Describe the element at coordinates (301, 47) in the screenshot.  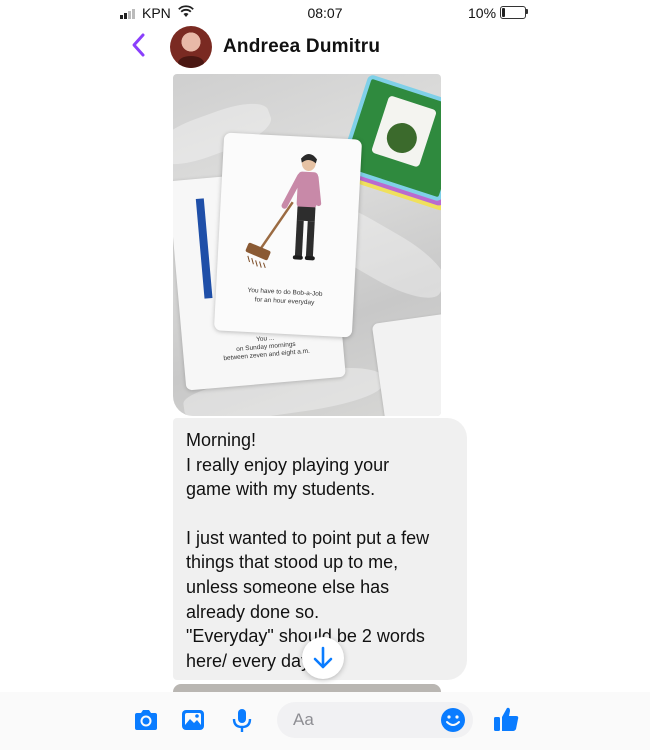
I see `contact-name: Andreea Dumitru` at that location.